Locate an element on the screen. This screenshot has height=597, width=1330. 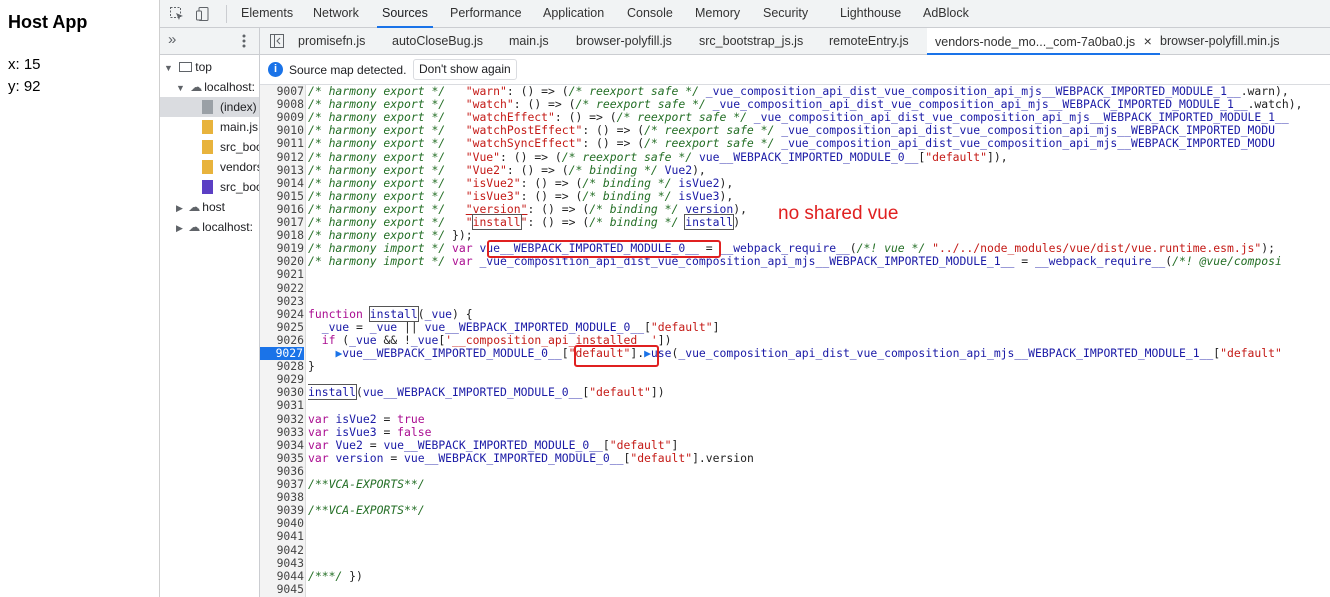
line-number: 9032 is located at coordinates (282, 419).